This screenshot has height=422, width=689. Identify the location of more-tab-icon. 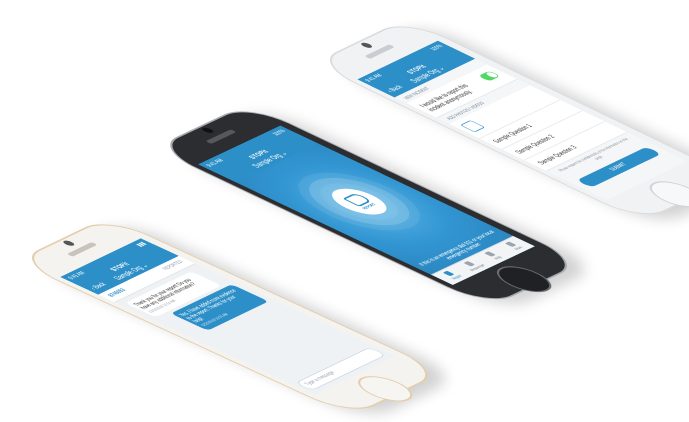
(510, 244).